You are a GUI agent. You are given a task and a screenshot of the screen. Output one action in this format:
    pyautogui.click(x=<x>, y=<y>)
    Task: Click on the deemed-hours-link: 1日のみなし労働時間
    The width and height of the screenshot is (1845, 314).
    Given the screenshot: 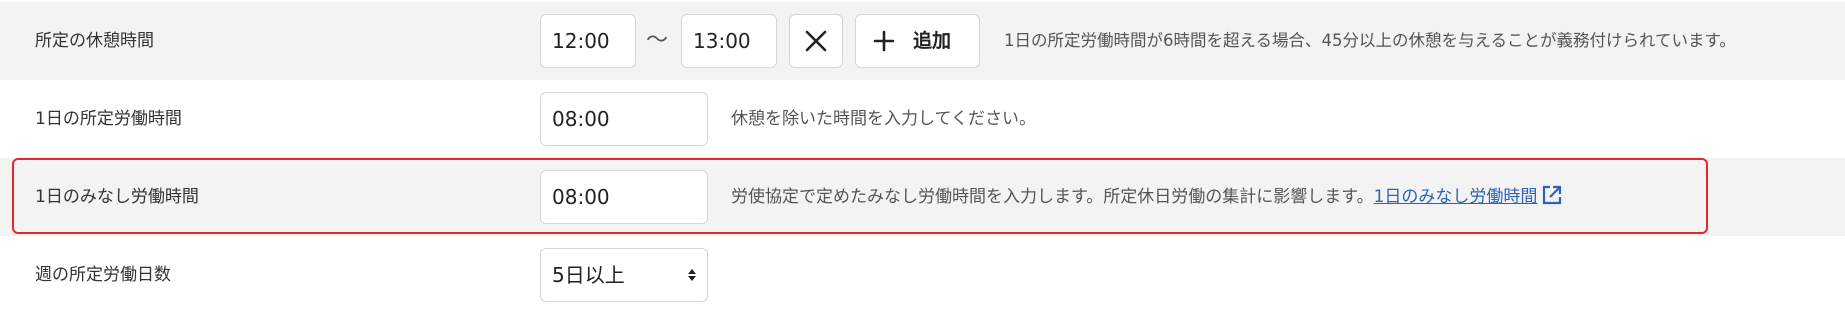 What is the action you would take?
    pyautogui.click(x=1456, y=197)
    